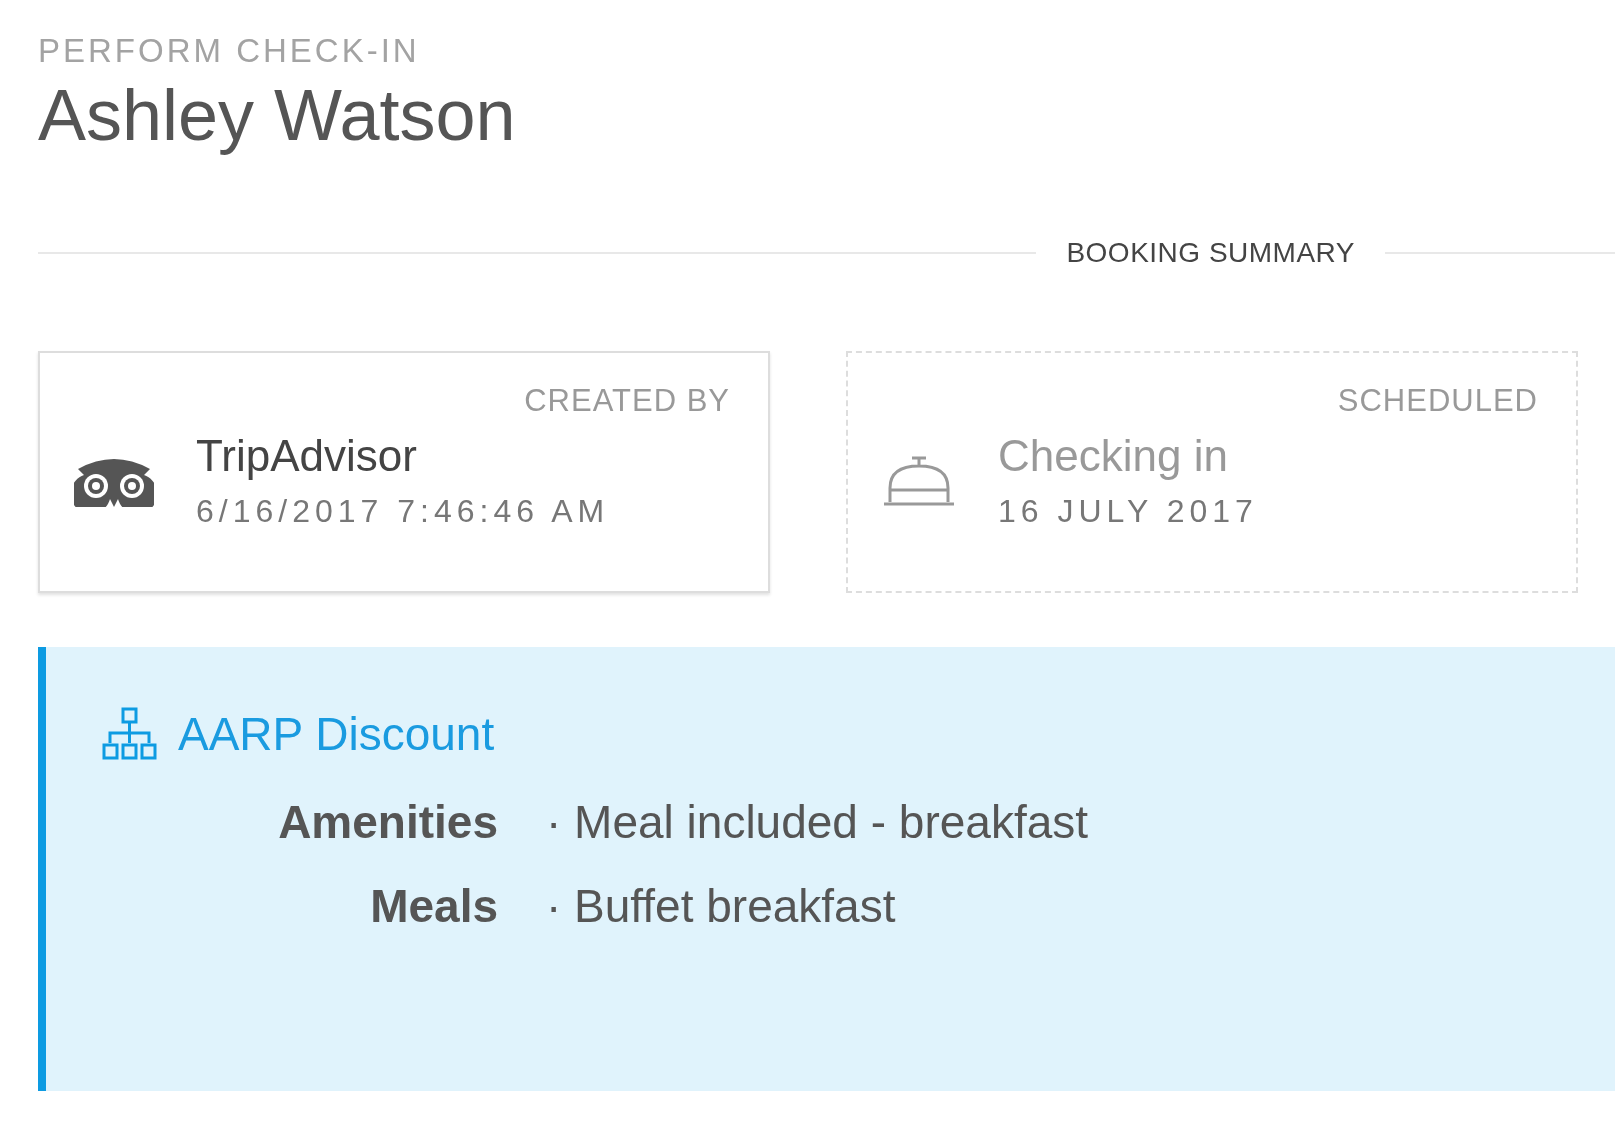 This screenshot has height=1138, width=1615. I want to click on card-subtitle: 6/16/2017 7:46:46 AM, so click(403, 512).